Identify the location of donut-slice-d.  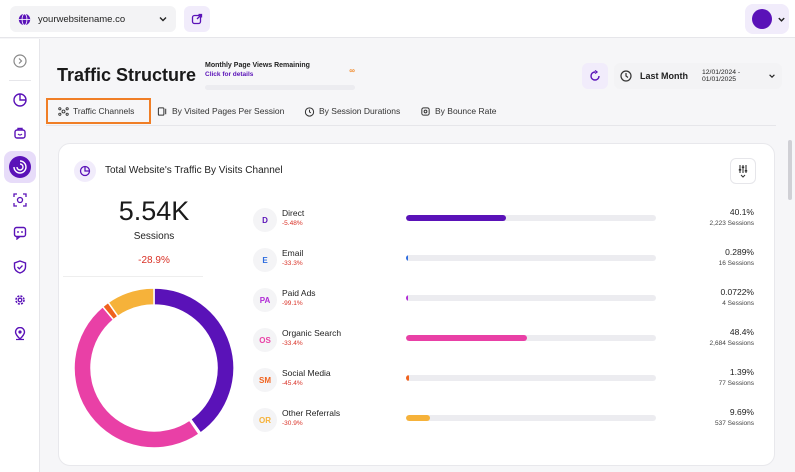
(194, 361).